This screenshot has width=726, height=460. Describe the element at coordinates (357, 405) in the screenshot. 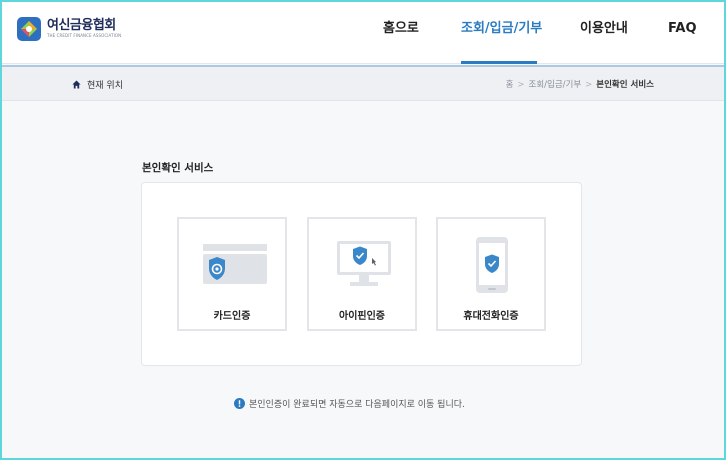

I see `redirect-notice-text: 본인인증이 완료되면 자동으로 다음페이지로 이동 됩니다.` at that location.